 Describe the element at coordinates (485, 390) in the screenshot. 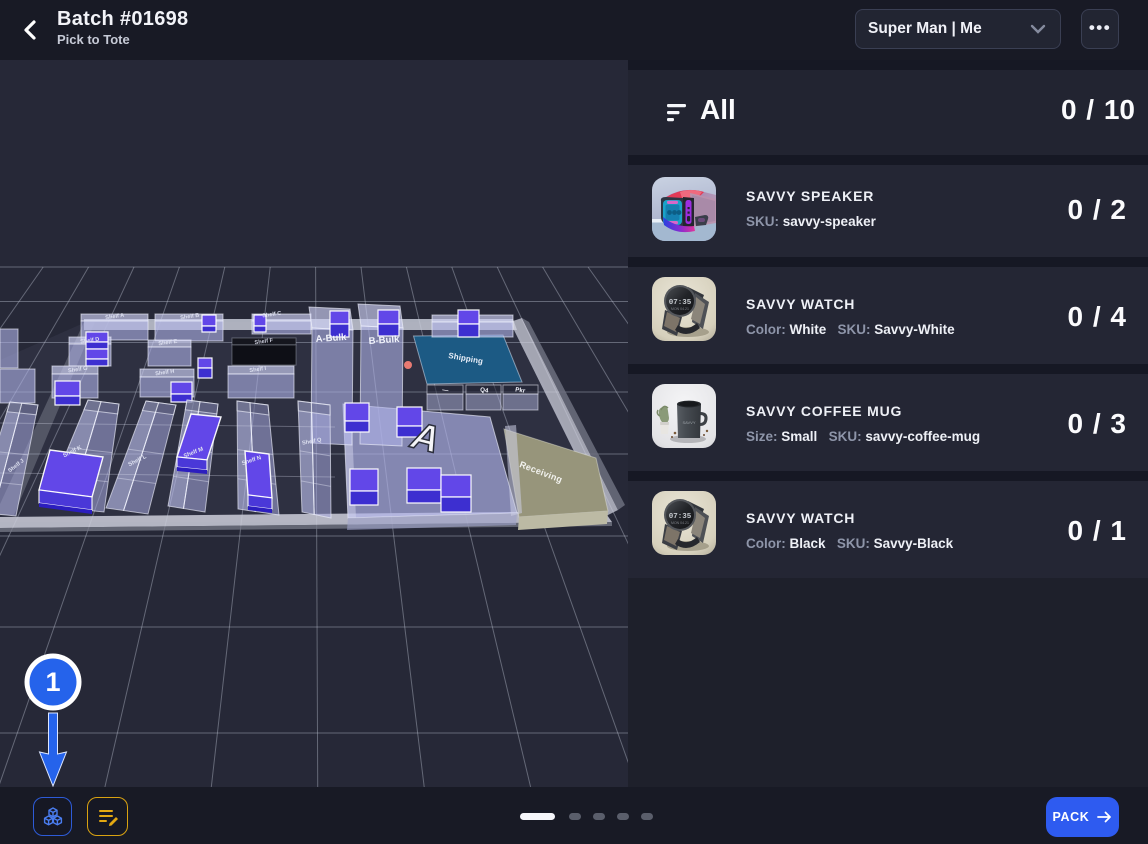

I see `svg-text: Q4` at that location.